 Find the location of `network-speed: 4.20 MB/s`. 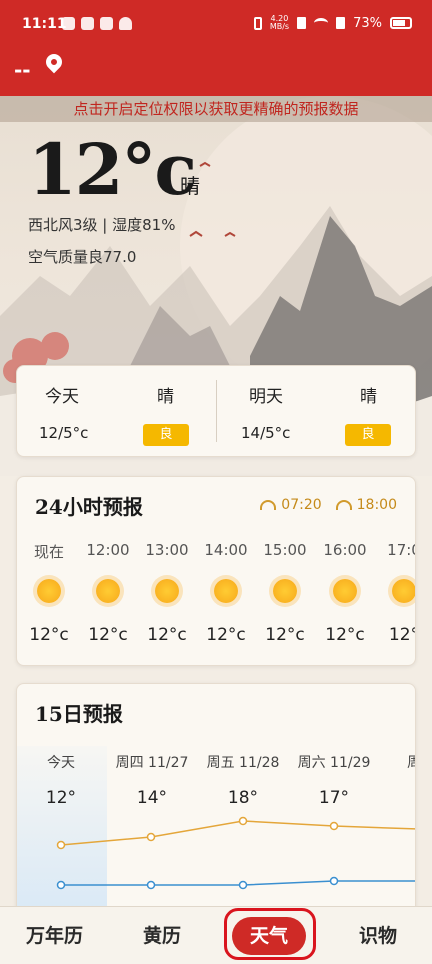

network-speed: 4.20 MB/s is located at coordinates (279, 23).